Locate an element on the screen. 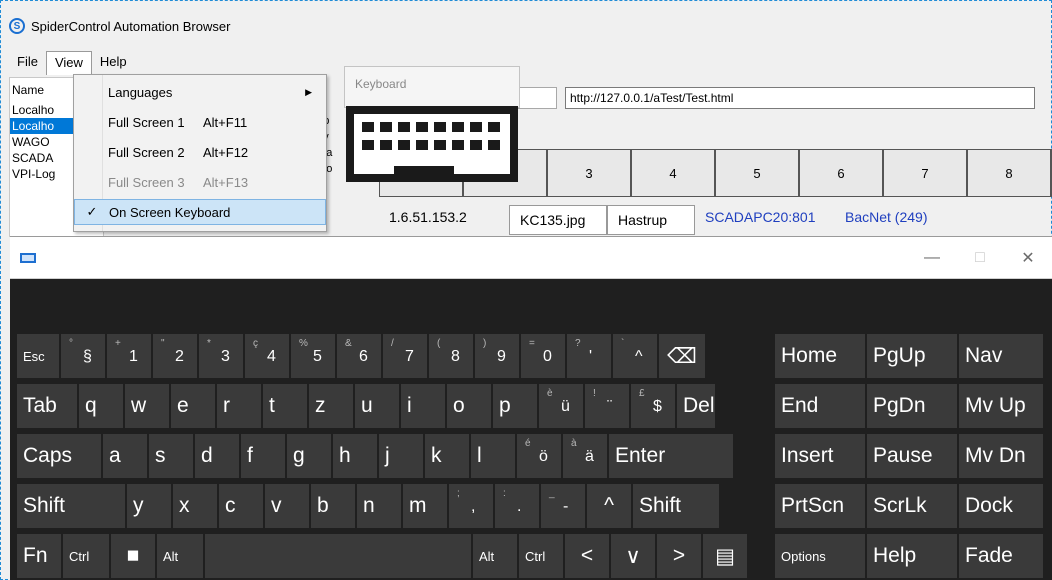 Image resolution: width=1052 pixels, height=580 pixels. key-x: x is located at coordinates (195, 506).